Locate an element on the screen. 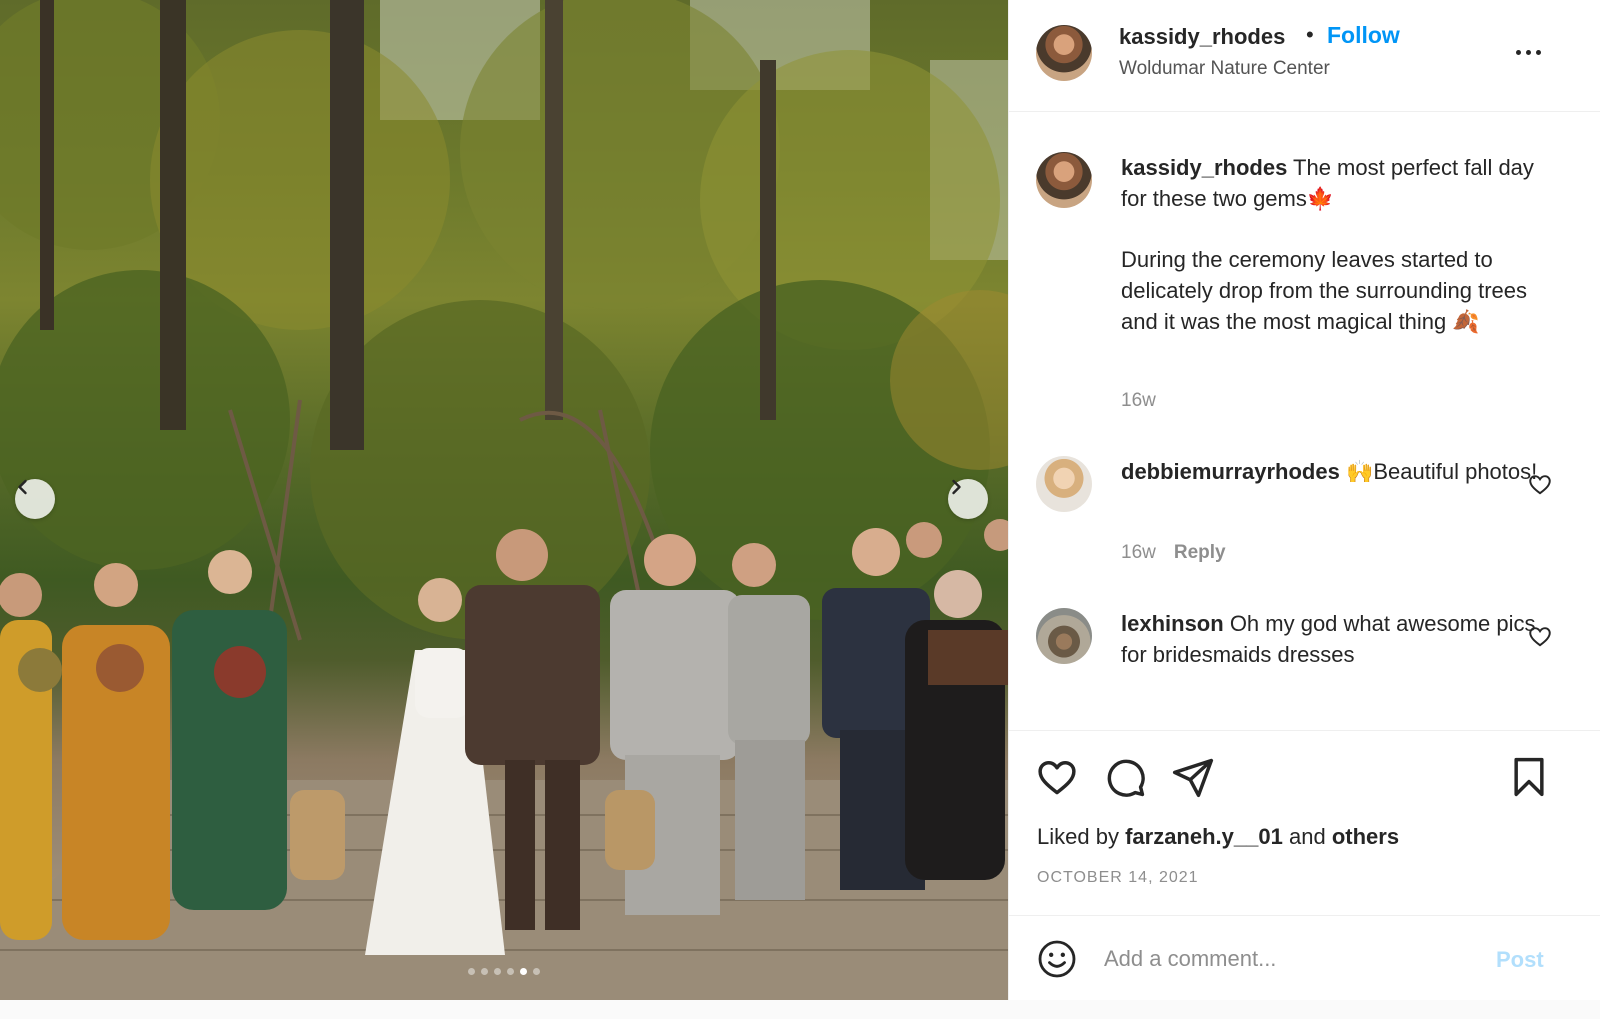  more-options-icon is located at coordinates (1528, 52).